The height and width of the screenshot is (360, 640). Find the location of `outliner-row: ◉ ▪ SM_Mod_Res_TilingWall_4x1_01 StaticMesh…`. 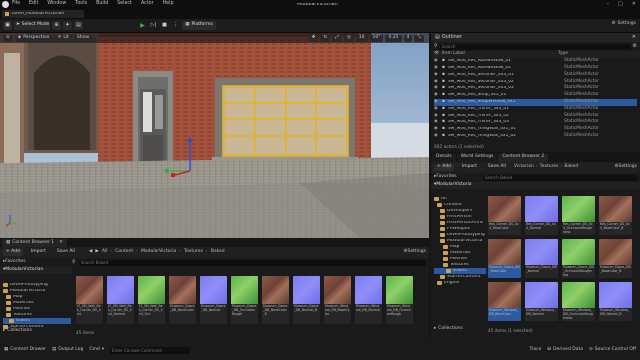

outliner-row: ◉ ▪ SM_Mod_Res_TilingWall_4x1_01 StaticMesh… is located at coordinates (535, 129).